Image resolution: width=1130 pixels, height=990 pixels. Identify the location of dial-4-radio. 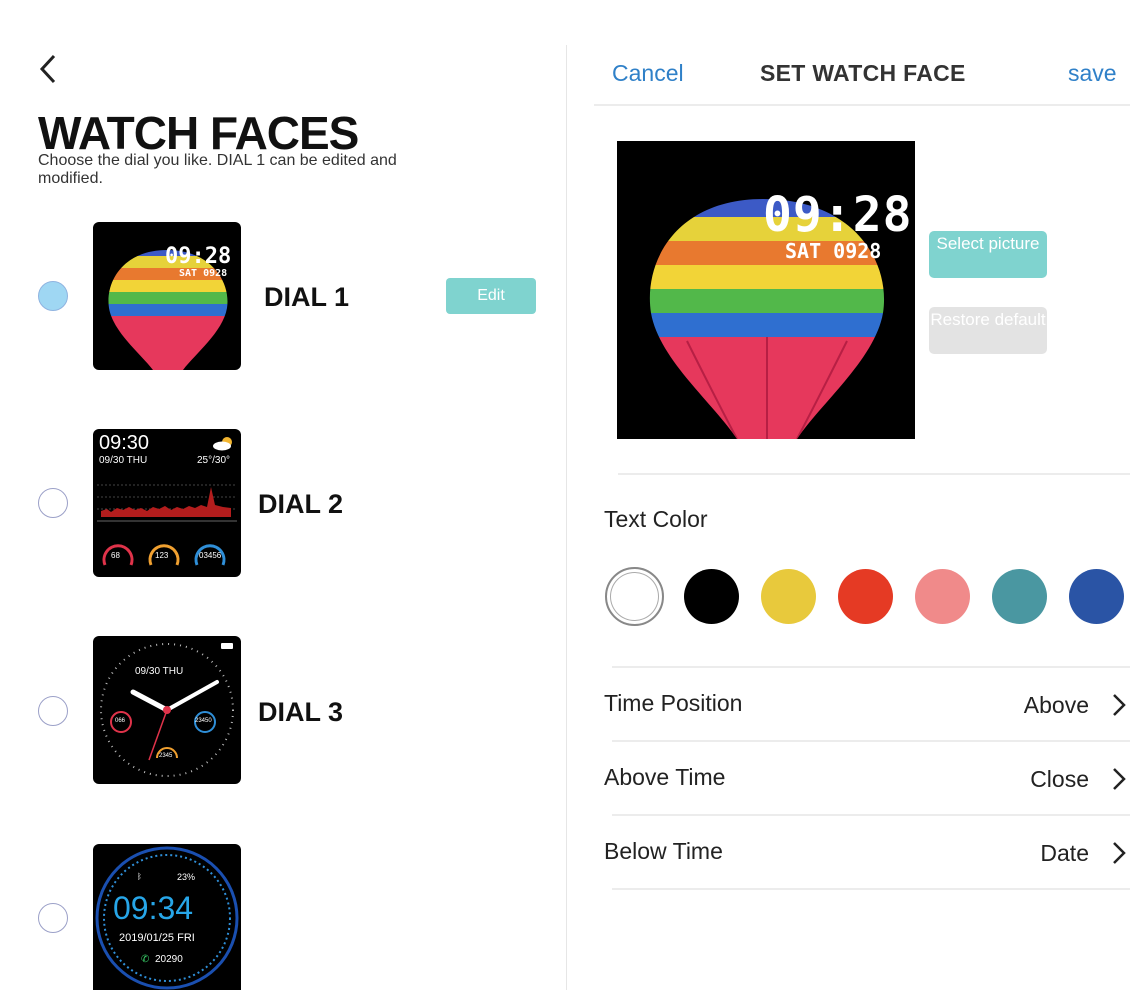
(53, 918).